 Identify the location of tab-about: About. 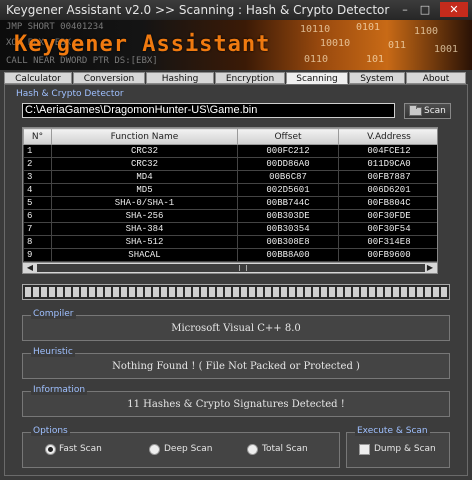
(436, 78).